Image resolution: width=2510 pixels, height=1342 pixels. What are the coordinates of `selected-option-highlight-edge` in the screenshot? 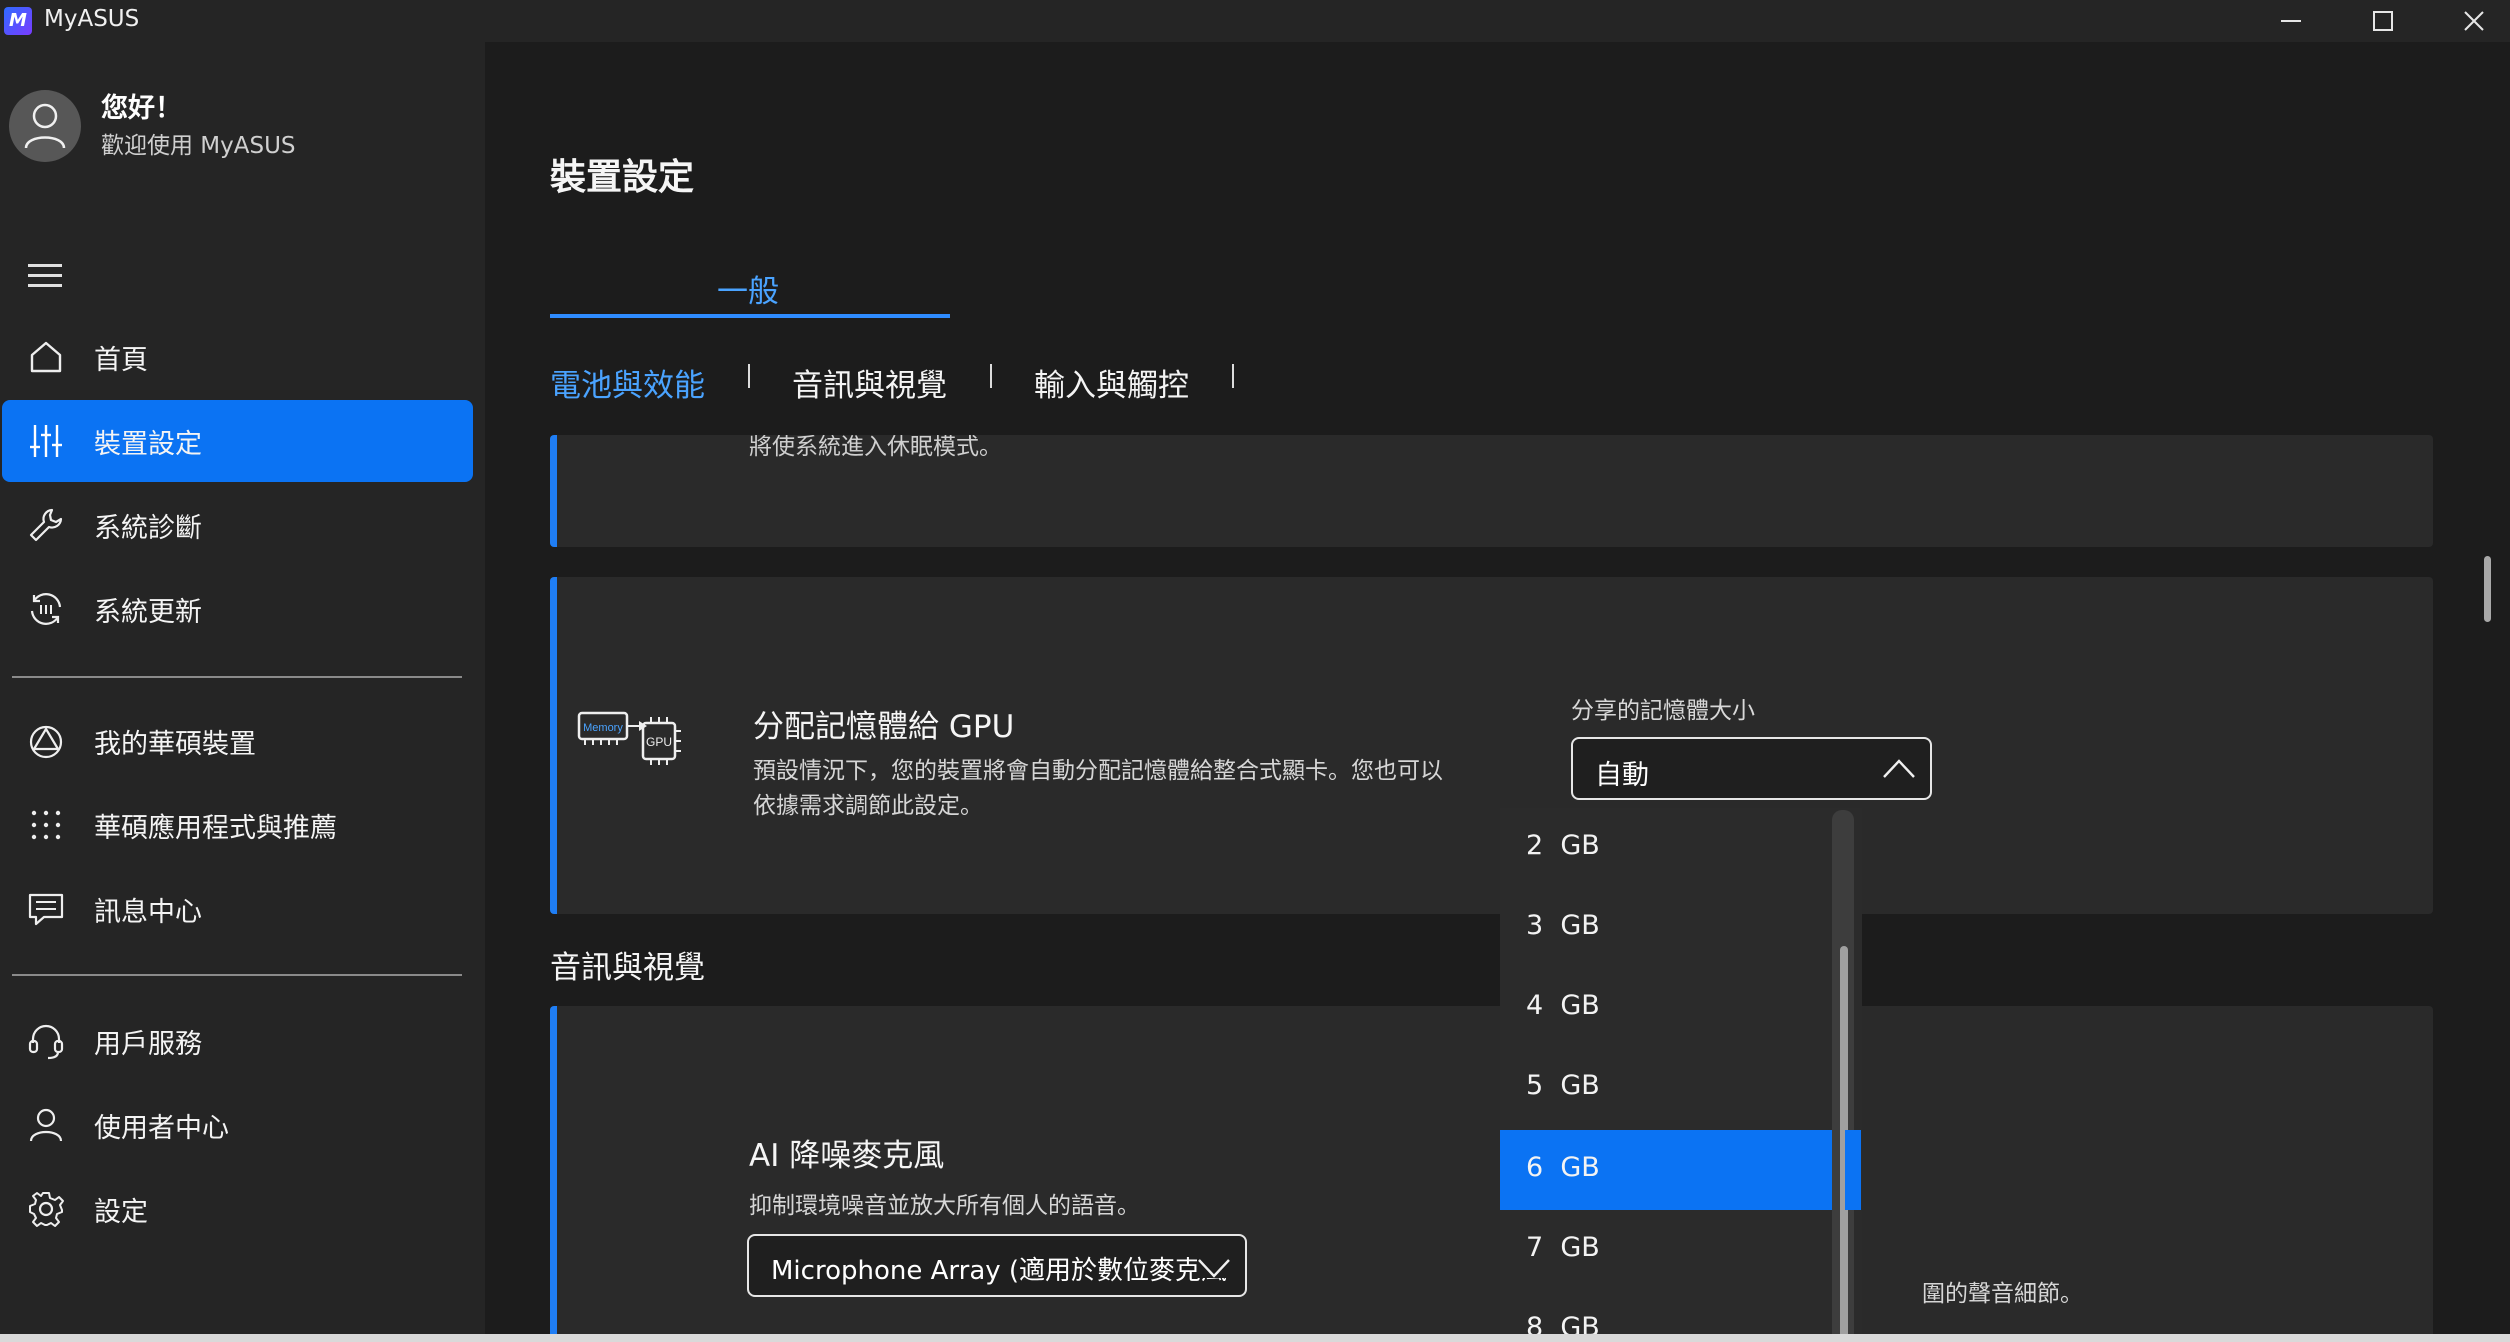 It's located at (1853, 1170).